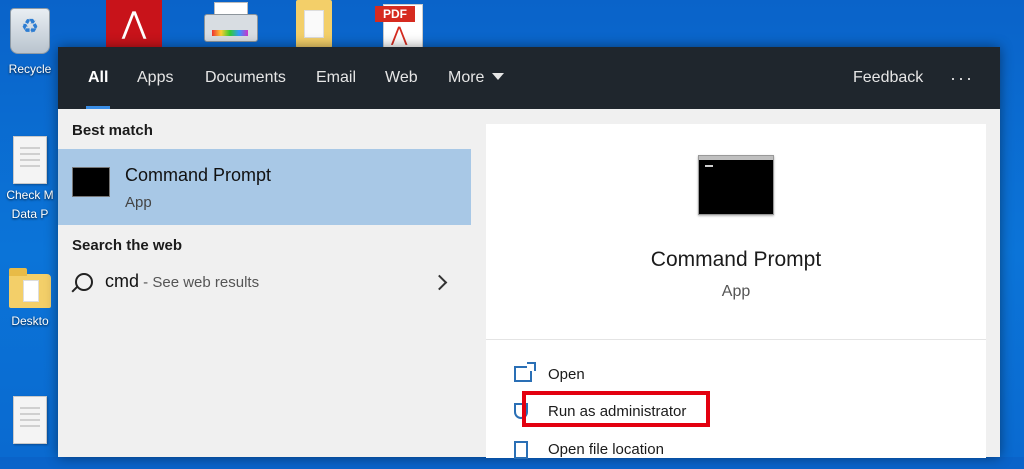  Describe the element at coordinates (199, 282) in the screenshot. I see `web-results-hint: - See web results` at that location.